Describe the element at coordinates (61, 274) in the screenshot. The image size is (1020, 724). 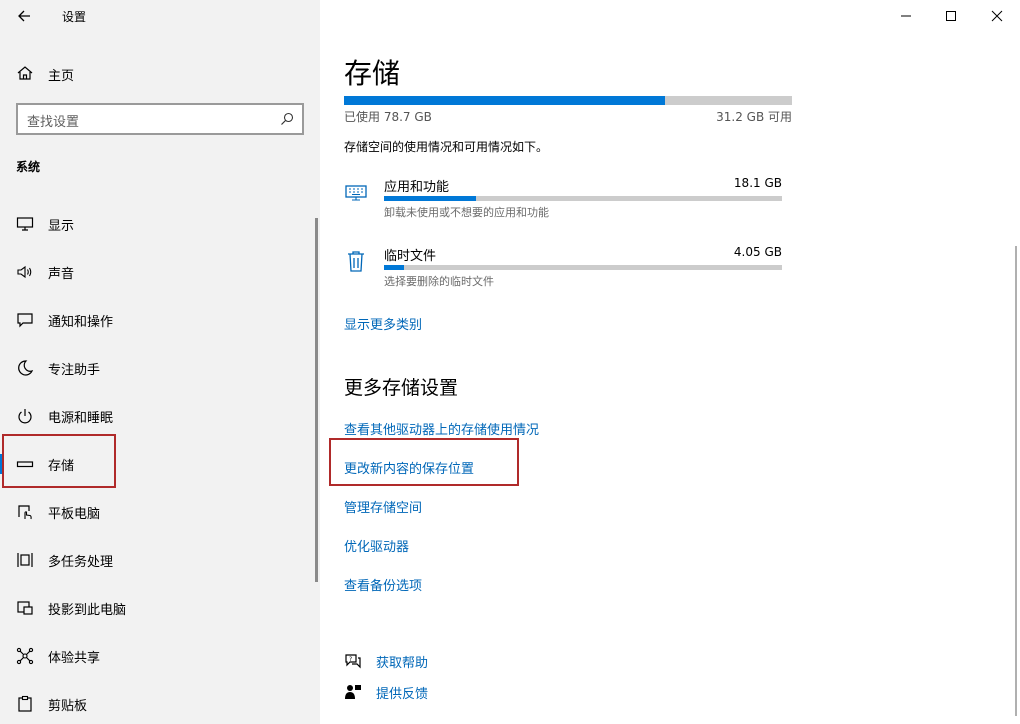
I see `sidebar-item-label: 声音` at that location.